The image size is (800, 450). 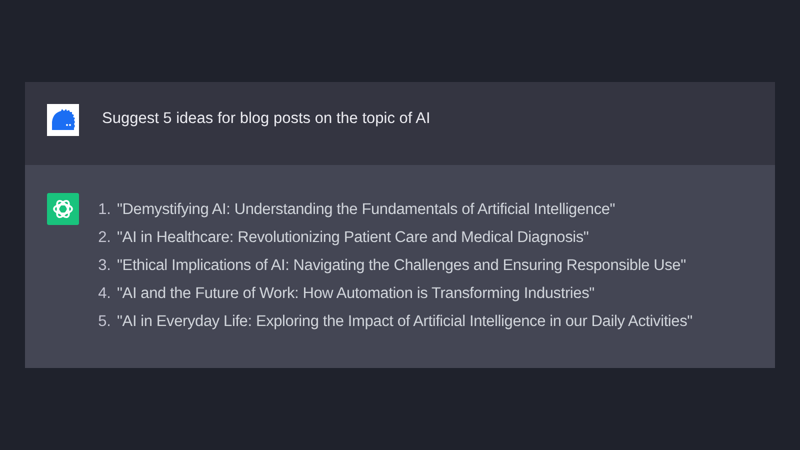 I want to click on list-item-text: "AI in Healthcare: Revolutionizing Patient Care and Medical Diagnosis", so click(x=353, y=238).